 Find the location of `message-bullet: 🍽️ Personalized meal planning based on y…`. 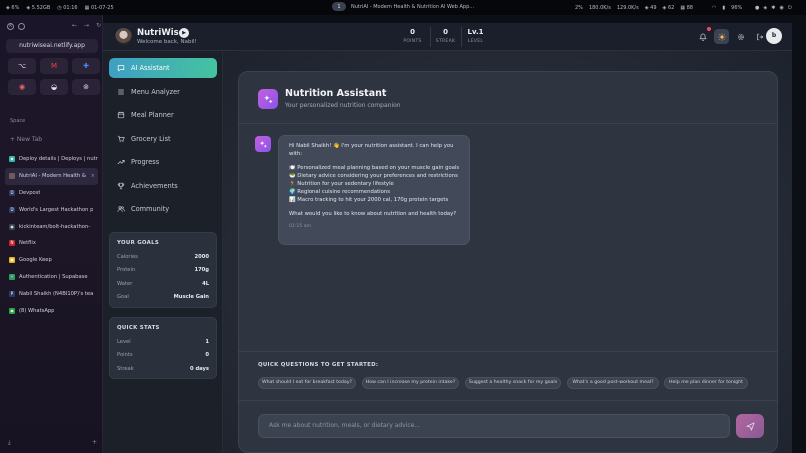

message-bullet: 🍽️ Personalized meal planning based on y… is located at coordinates (374, 167).